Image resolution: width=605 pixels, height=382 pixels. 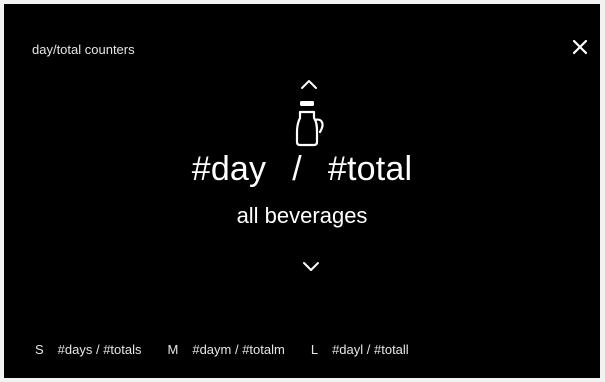 I want to click on size-counter-medium: #daym / #totalm, so click(x=238, y=349).